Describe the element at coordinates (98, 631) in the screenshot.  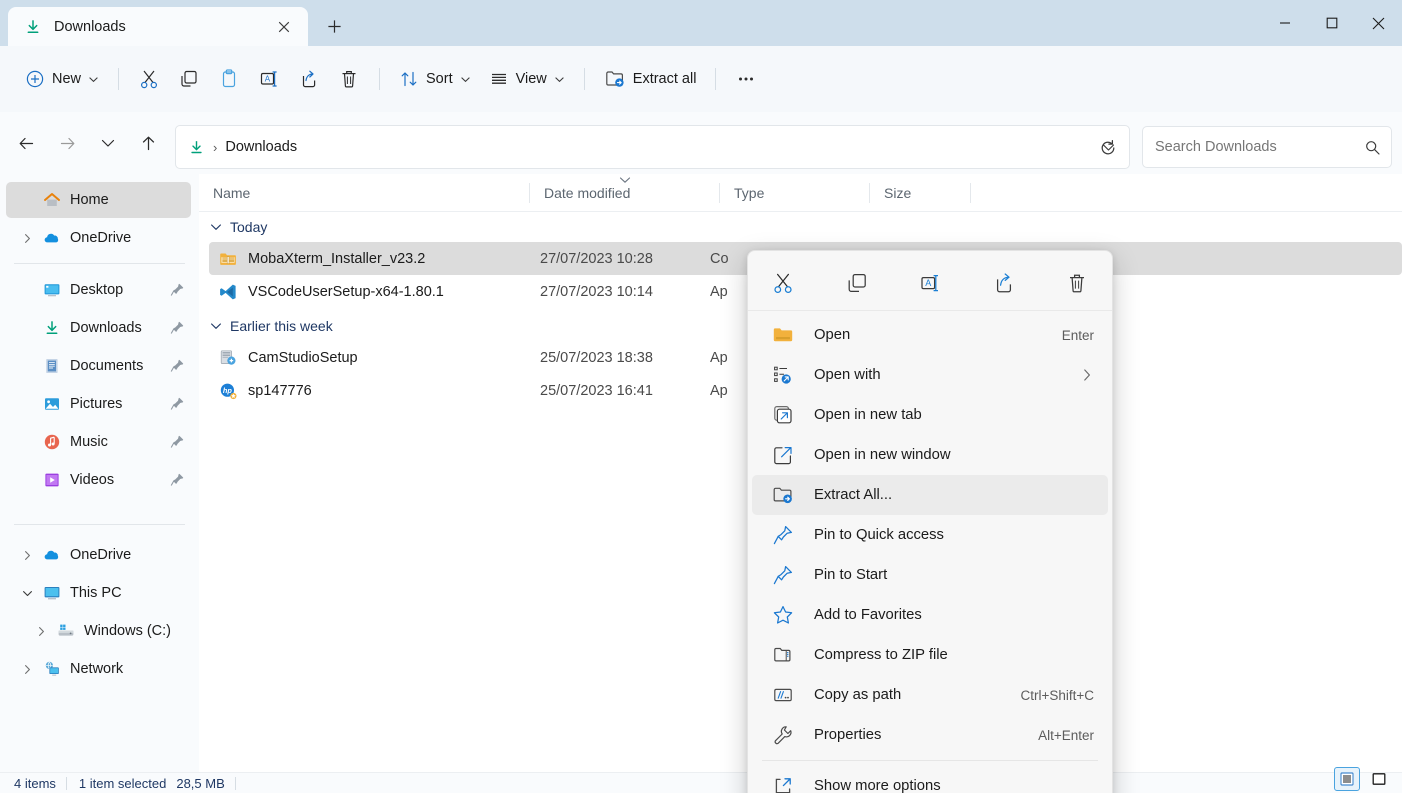
I see `sidebar-item-windows-c: Windows (C:)` at that location.